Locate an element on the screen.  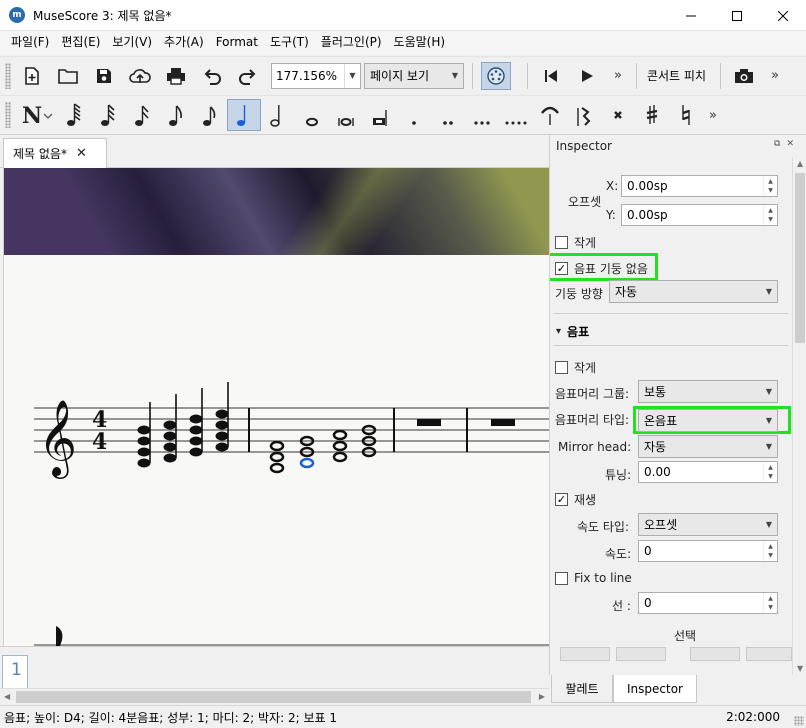
page-thumbnail: 1 is located at coordinates (15, 672).